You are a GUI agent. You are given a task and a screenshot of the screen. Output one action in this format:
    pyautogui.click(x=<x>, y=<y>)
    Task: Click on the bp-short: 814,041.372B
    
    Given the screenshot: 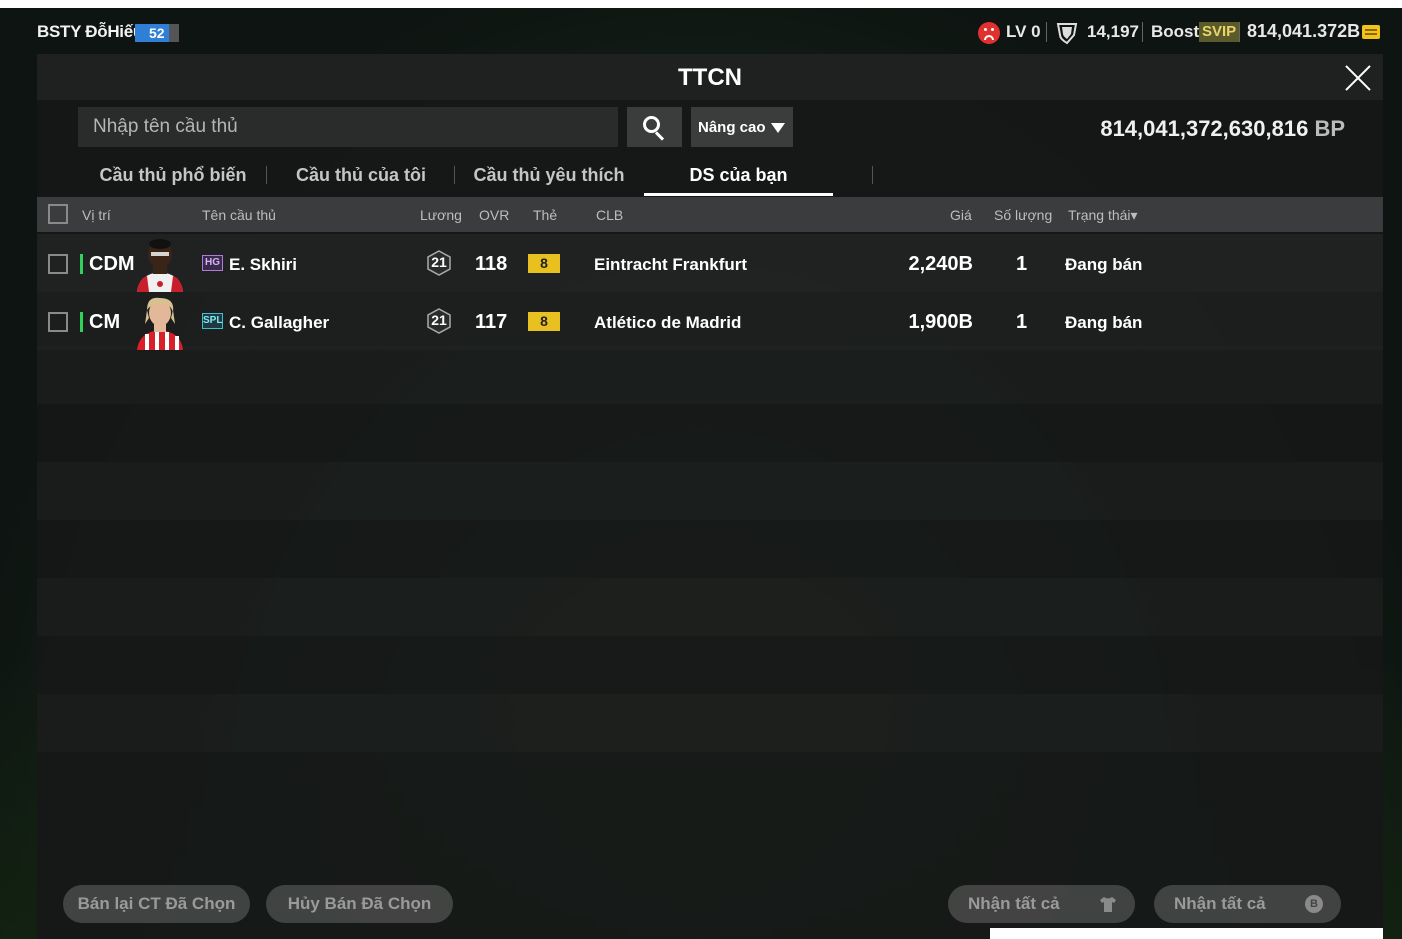 What is the action you would take?
    pyautogui.click(x=1304, y=31)
    